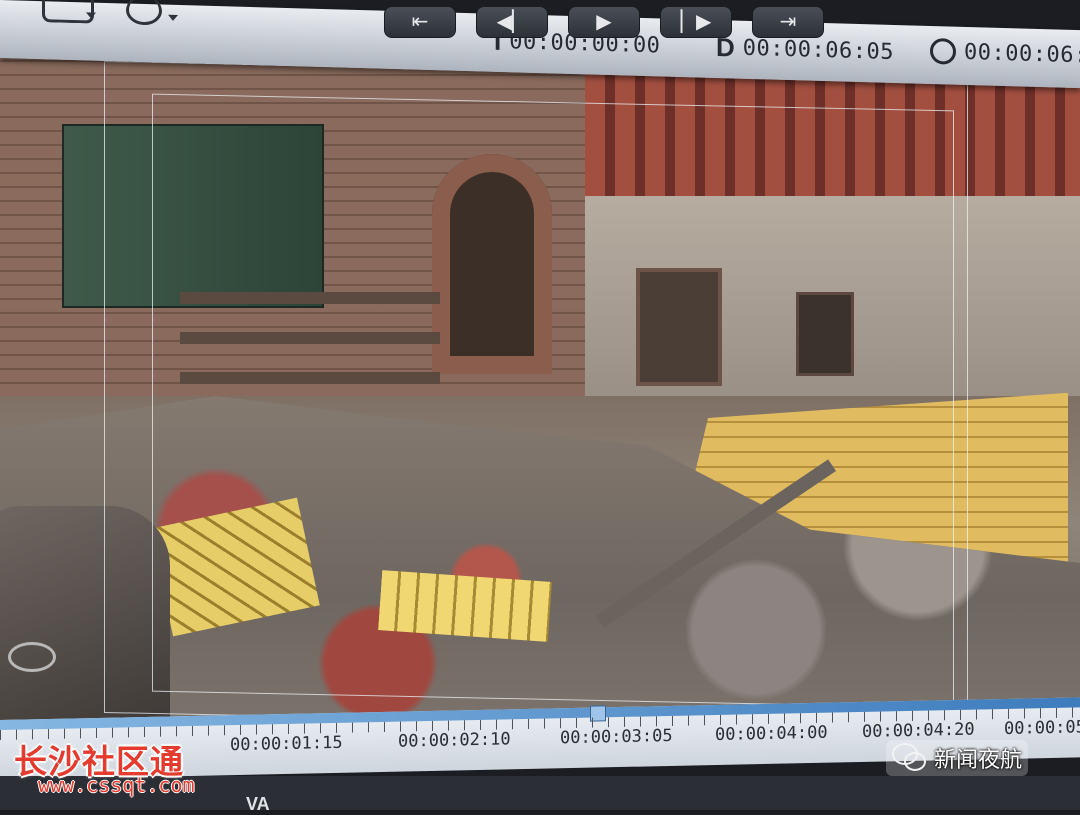 The height and width of the screenshot is (815, 1080). Describe the element at coordinates (286, 744) in the screenshot. I see `ruler-label: 00:00:01:15` at that location.